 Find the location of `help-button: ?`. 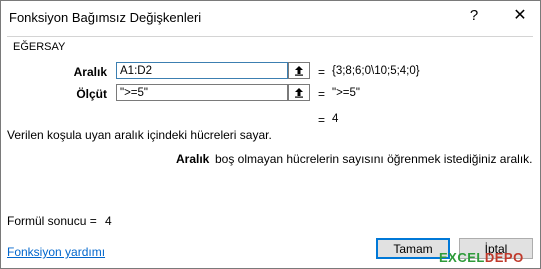

help-button: ? is located at coordinates (474, 16).